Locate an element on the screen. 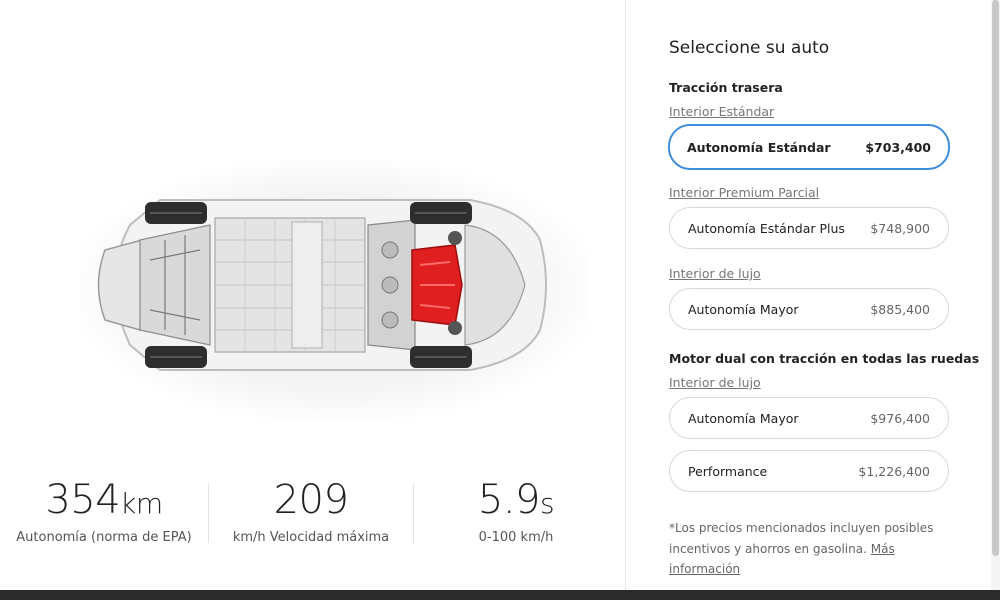  scrollbar-track is located at coordinates (995, 295).